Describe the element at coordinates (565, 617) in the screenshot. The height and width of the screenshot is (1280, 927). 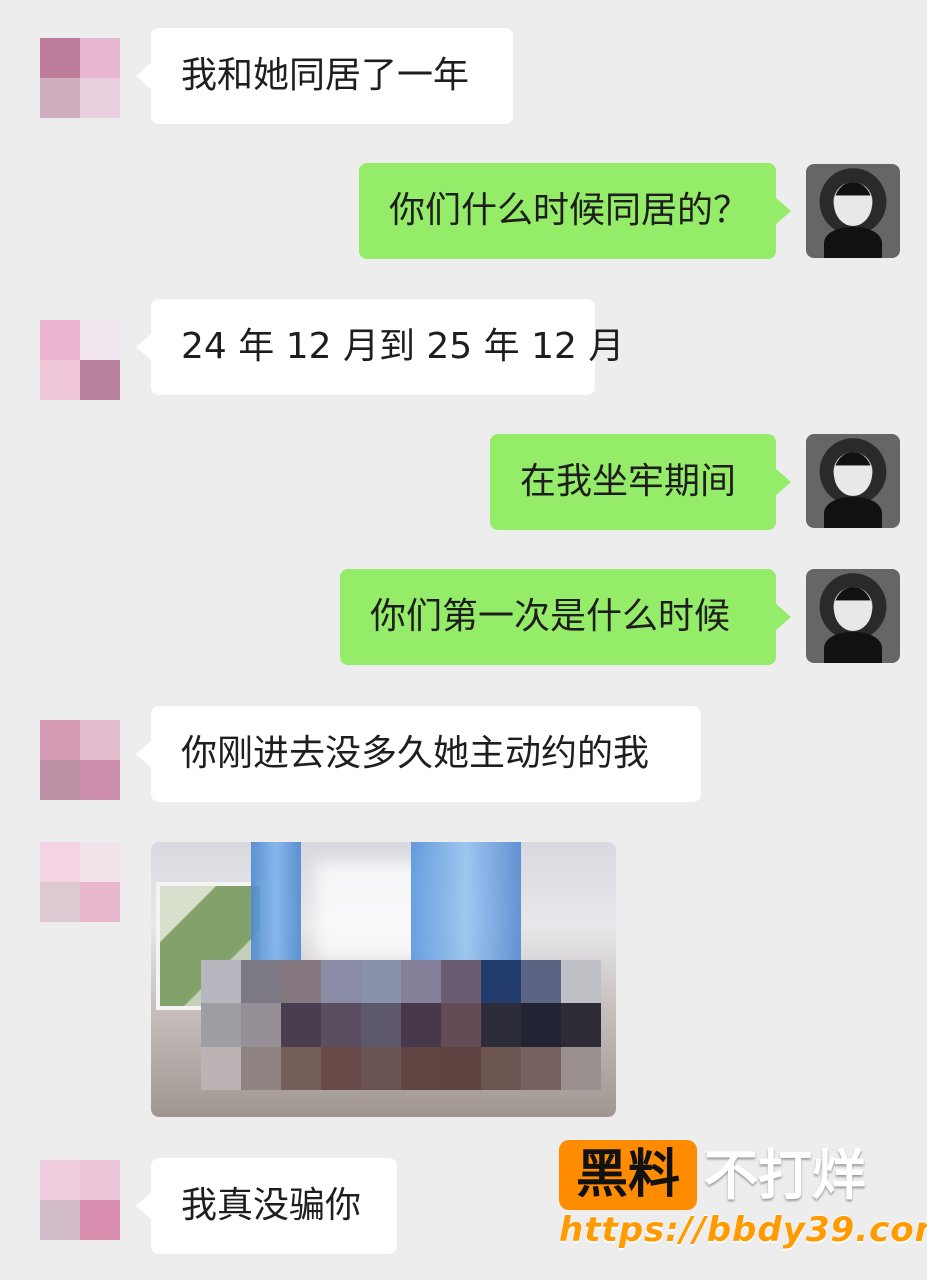
I see `outgoing-message: 你们第一次是什么时候` at that location.